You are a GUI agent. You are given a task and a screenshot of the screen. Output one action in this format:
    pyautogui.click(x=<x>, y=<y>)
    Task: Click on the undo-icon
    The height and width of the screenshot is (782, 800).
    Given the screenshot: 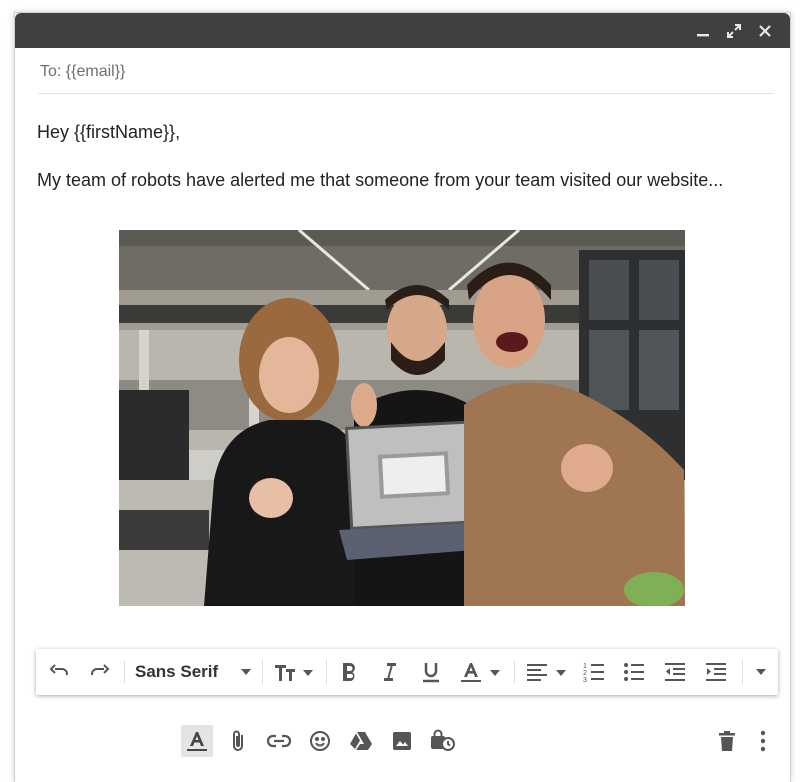 What is the action you would take?
    pyautogui.click(x=59, y=672)
    